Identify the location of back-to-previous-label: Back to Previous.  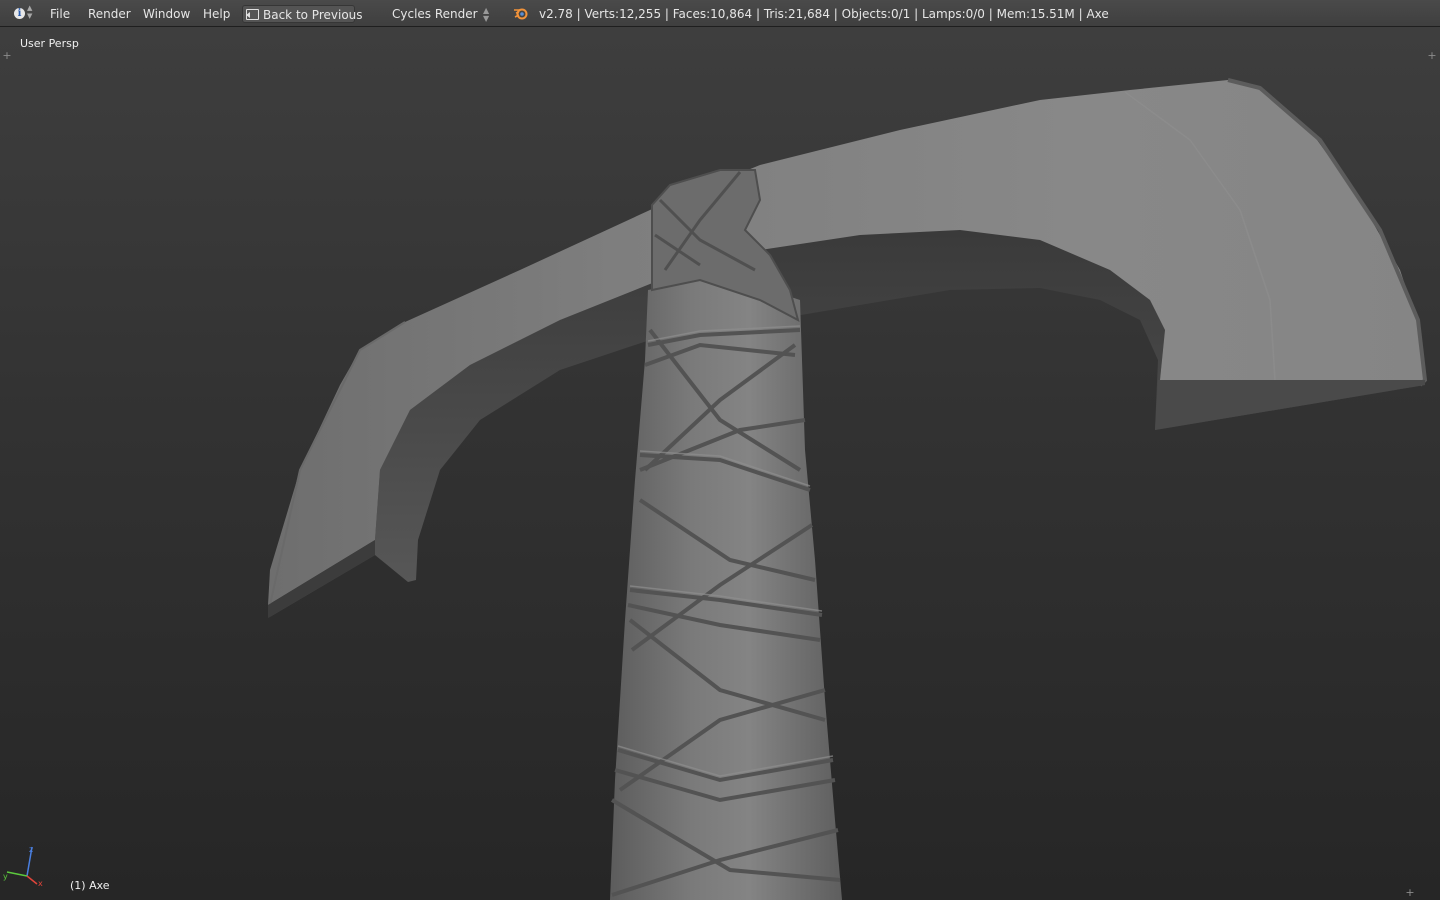
(313, 15).